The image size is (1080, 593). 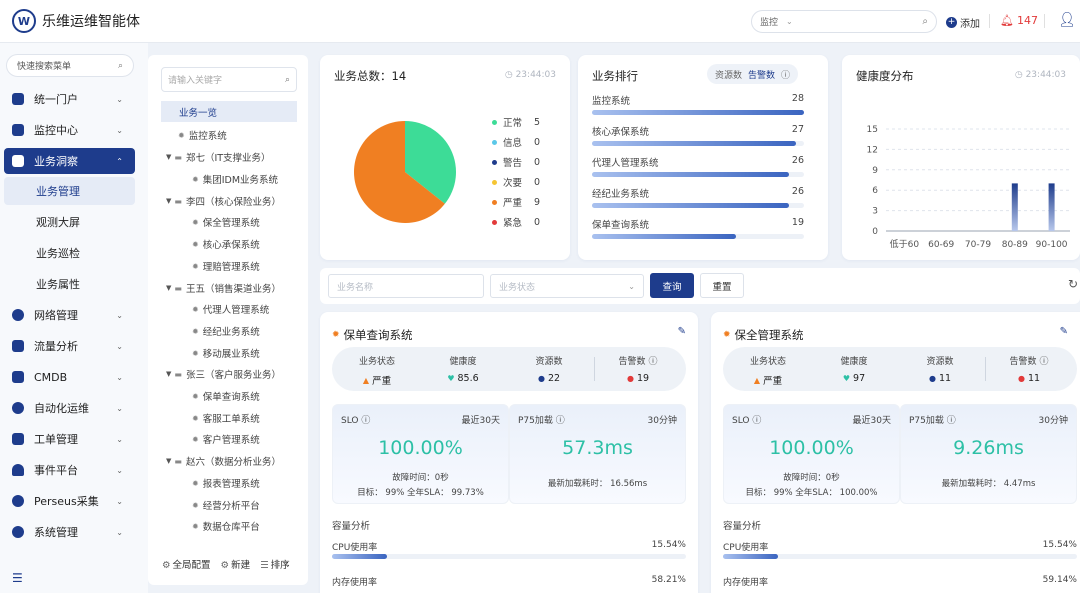 I want to click on legend-item: 正常 5, so click(x=517, y=122).